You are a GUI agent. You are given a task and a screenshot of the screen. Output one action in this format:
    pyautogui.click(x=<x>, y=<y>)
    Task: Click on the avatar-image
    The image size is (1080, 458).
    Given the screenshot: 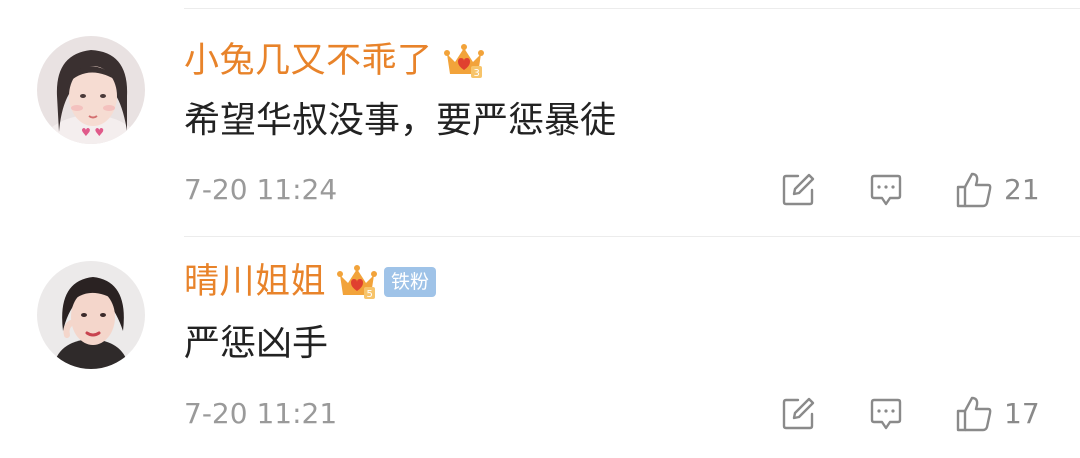 What is the action you would take?
    pyautogui.click(x=91, y=315)
    